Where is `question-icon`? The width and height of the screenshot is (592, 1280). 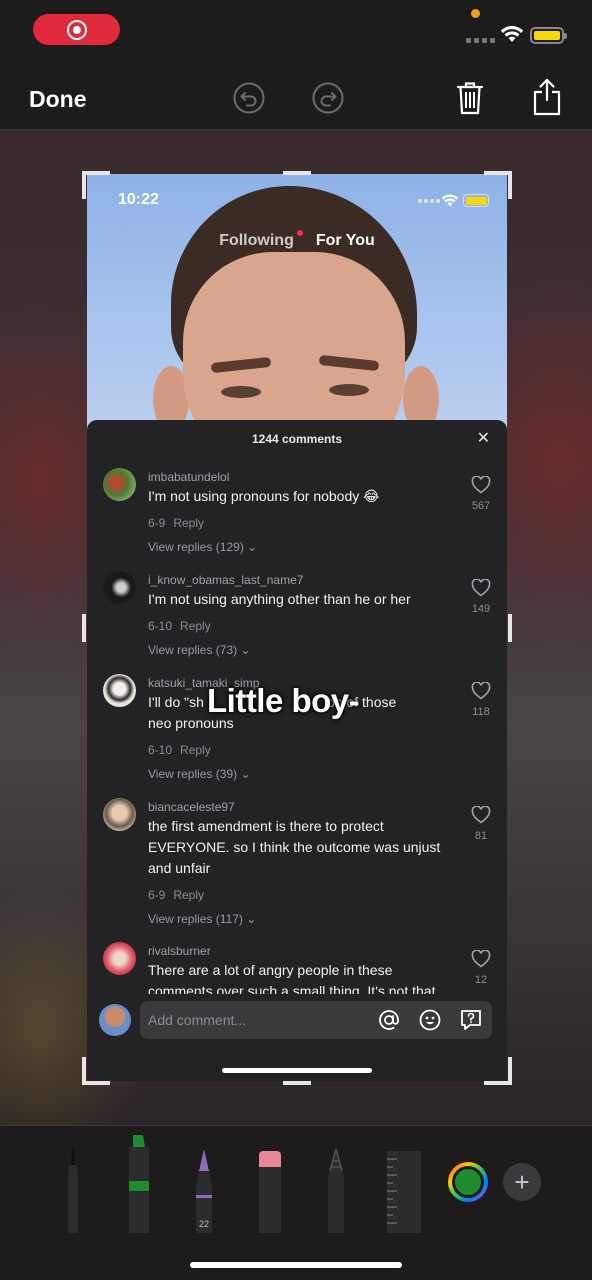
question-icon is located at coordinates (471, 1020).